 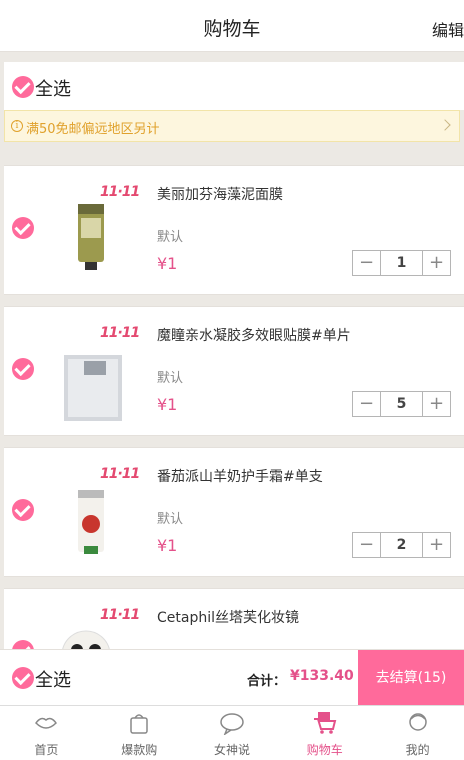 What do you see at coordinates (417, 733) in the screenshot?
I see `tab-mine: 我的` at bounding box center [417, 733].